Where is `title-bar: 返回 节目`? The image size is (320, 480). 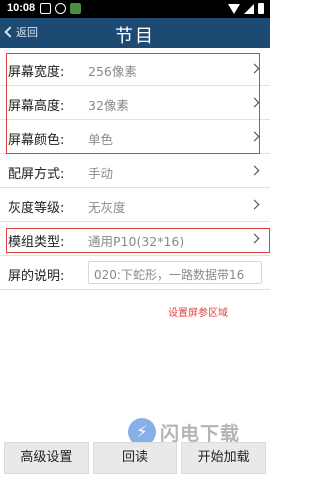 title-bar: 返回 节目 is located at coordinates (135, 33).